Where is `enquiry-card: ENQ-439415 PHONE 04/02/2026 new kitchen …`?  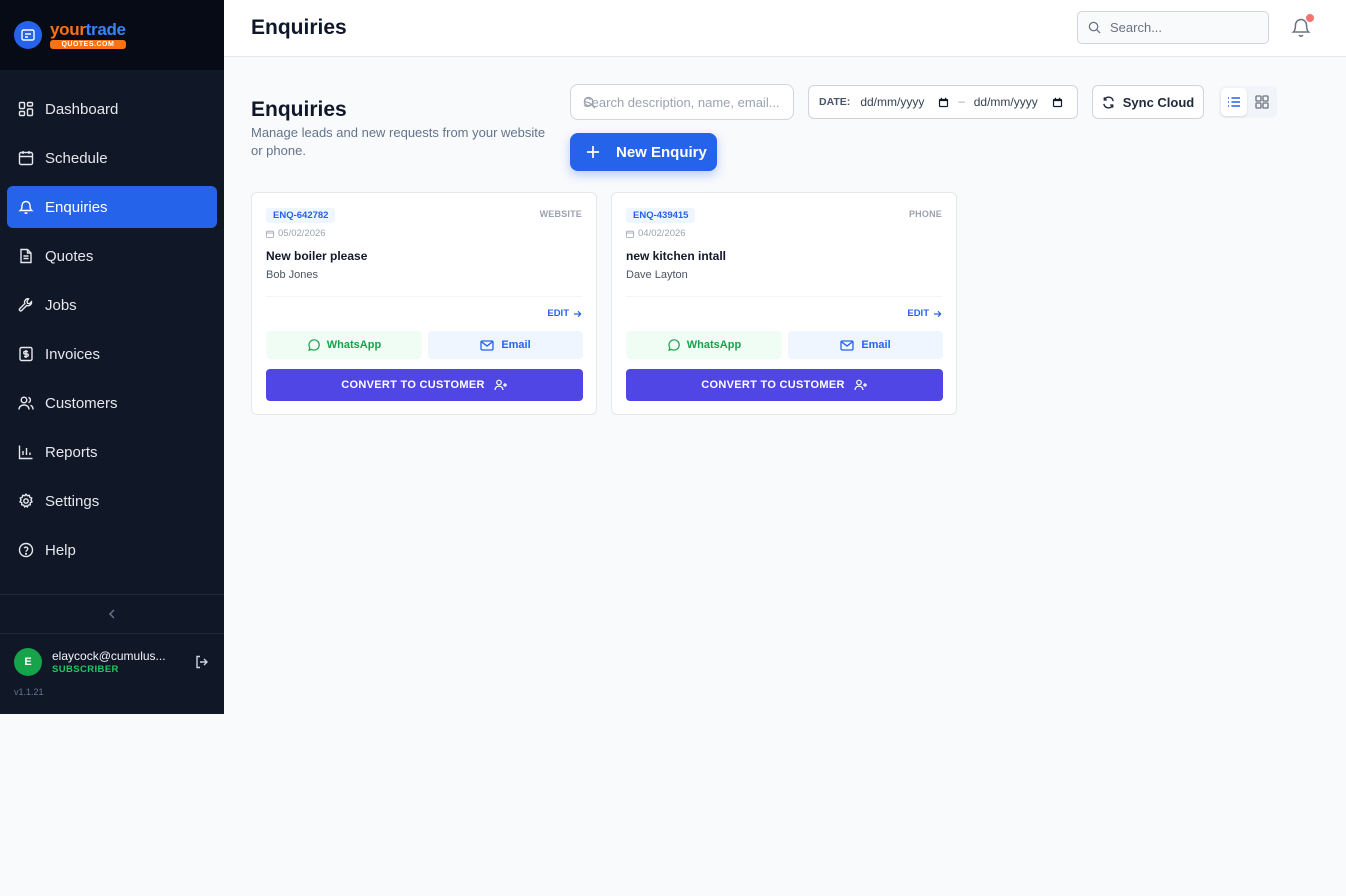 enquiry-card: ENQ-439415 PHONE 04/02/2026 new kitchen … is located at coordinates (784, 303).